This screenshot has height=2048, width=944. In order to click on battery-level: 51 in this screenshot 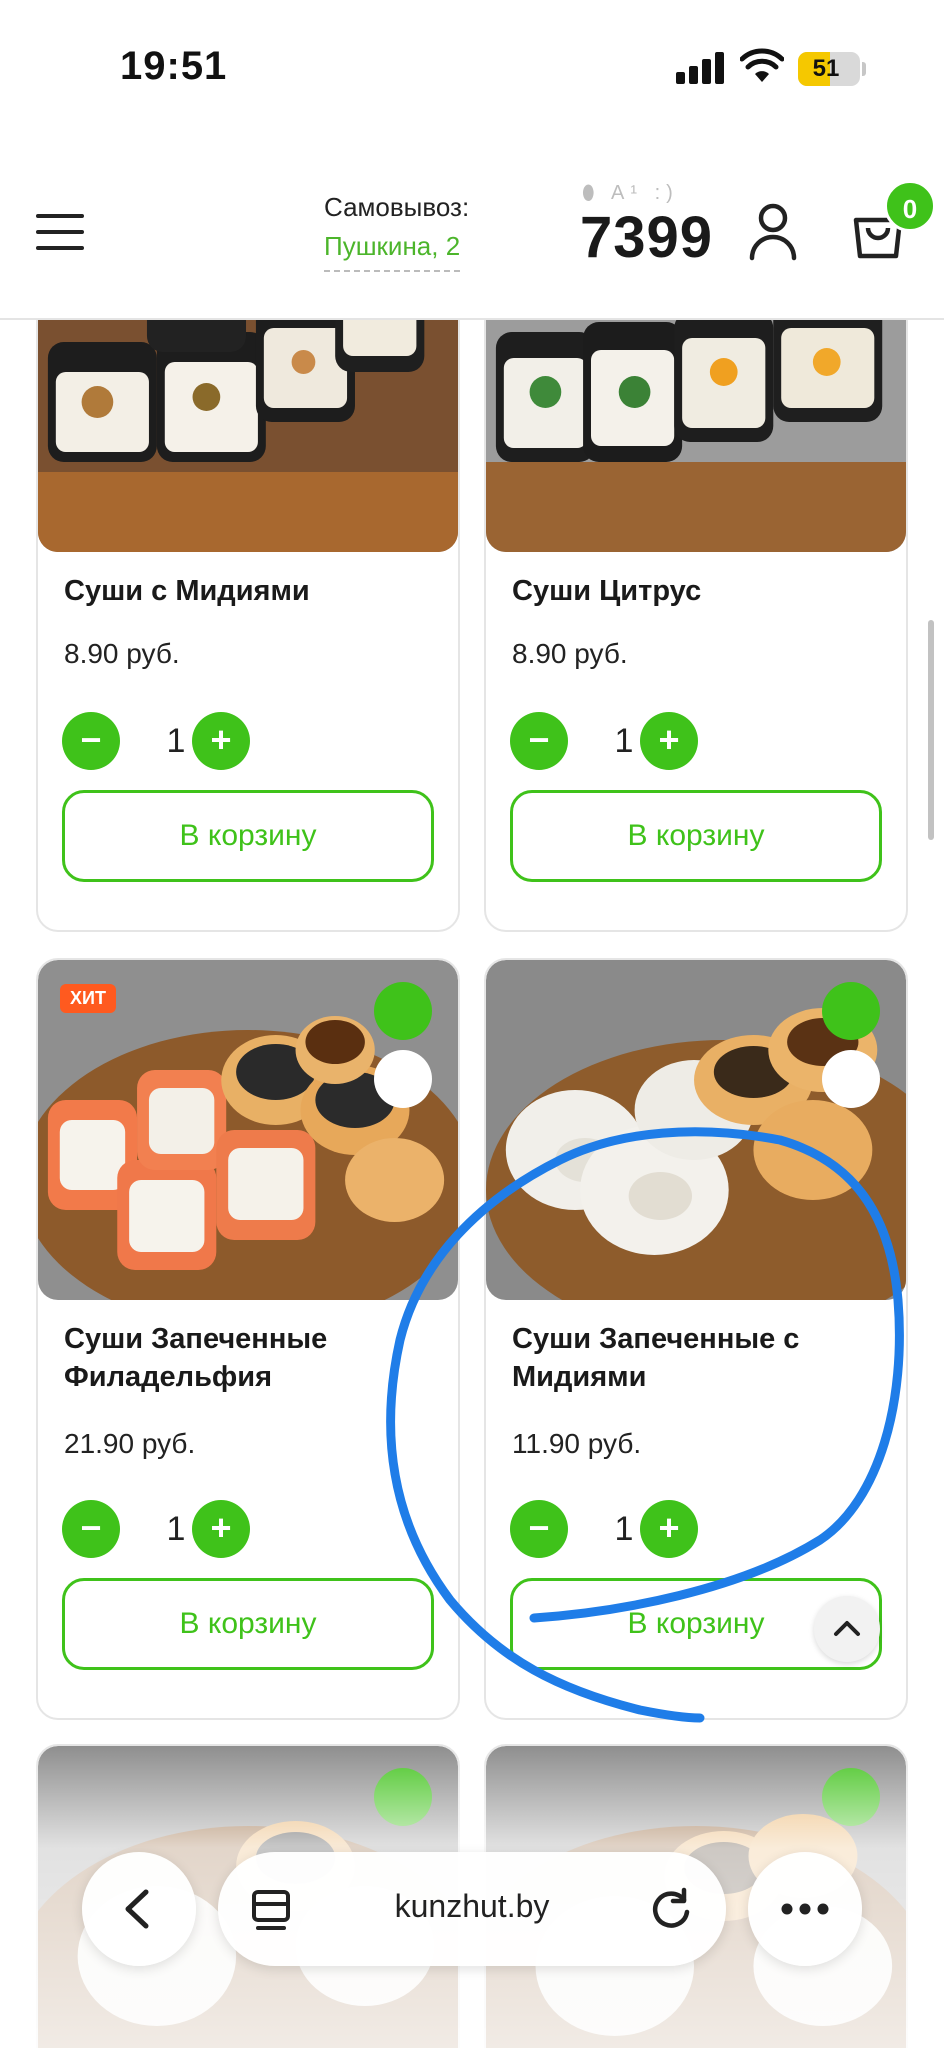, I will do `click(826, 68)`.